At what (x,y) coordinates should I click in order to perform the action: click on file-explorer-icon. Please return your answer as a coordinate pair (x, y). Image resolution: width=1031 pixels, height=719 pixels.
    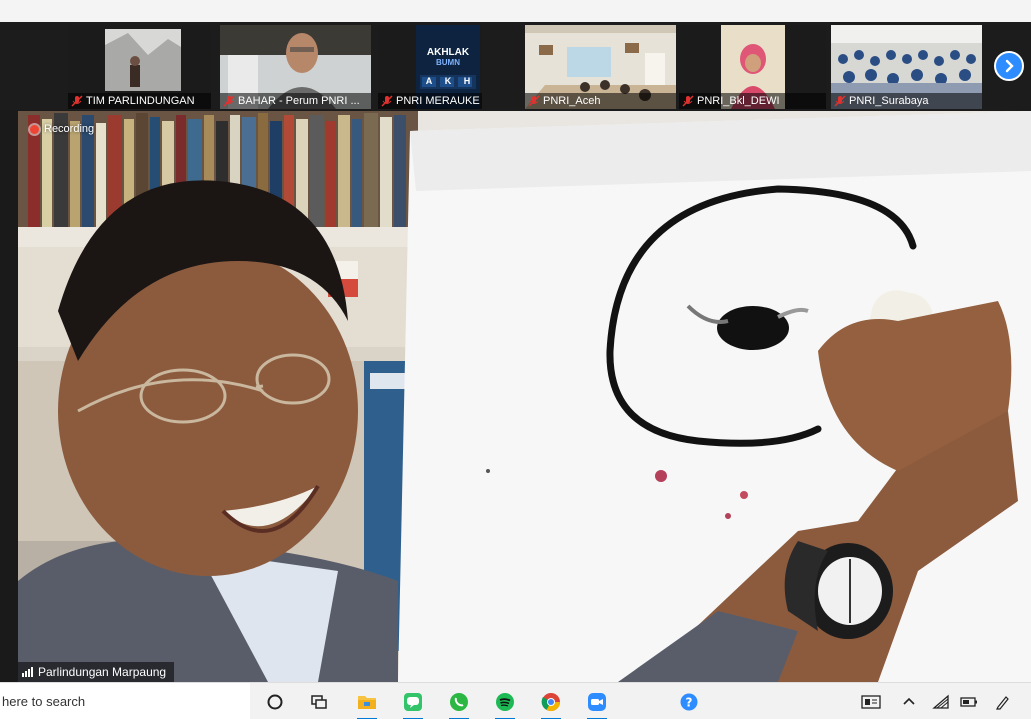
    Looking at the image, I should click on (367, 704).